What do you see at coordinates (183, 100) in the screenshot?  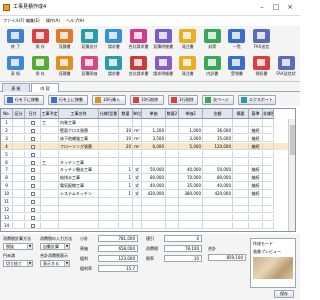 I see `delete-1-row-button: 1行削除` at bounding box center [183, 100].